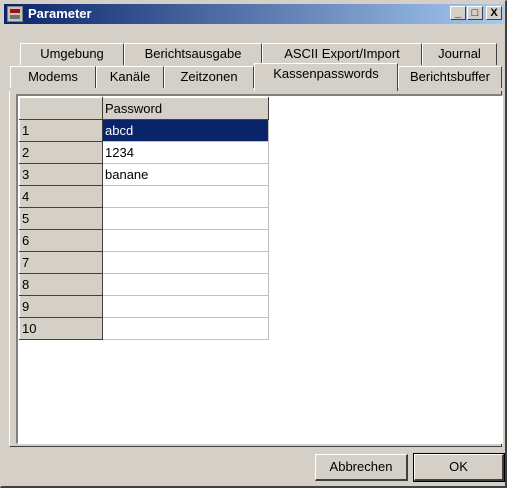 Image resolution: width=507 pixels, height=488 pixels. I want to click on password-column-header: Password, so click(185, 108).